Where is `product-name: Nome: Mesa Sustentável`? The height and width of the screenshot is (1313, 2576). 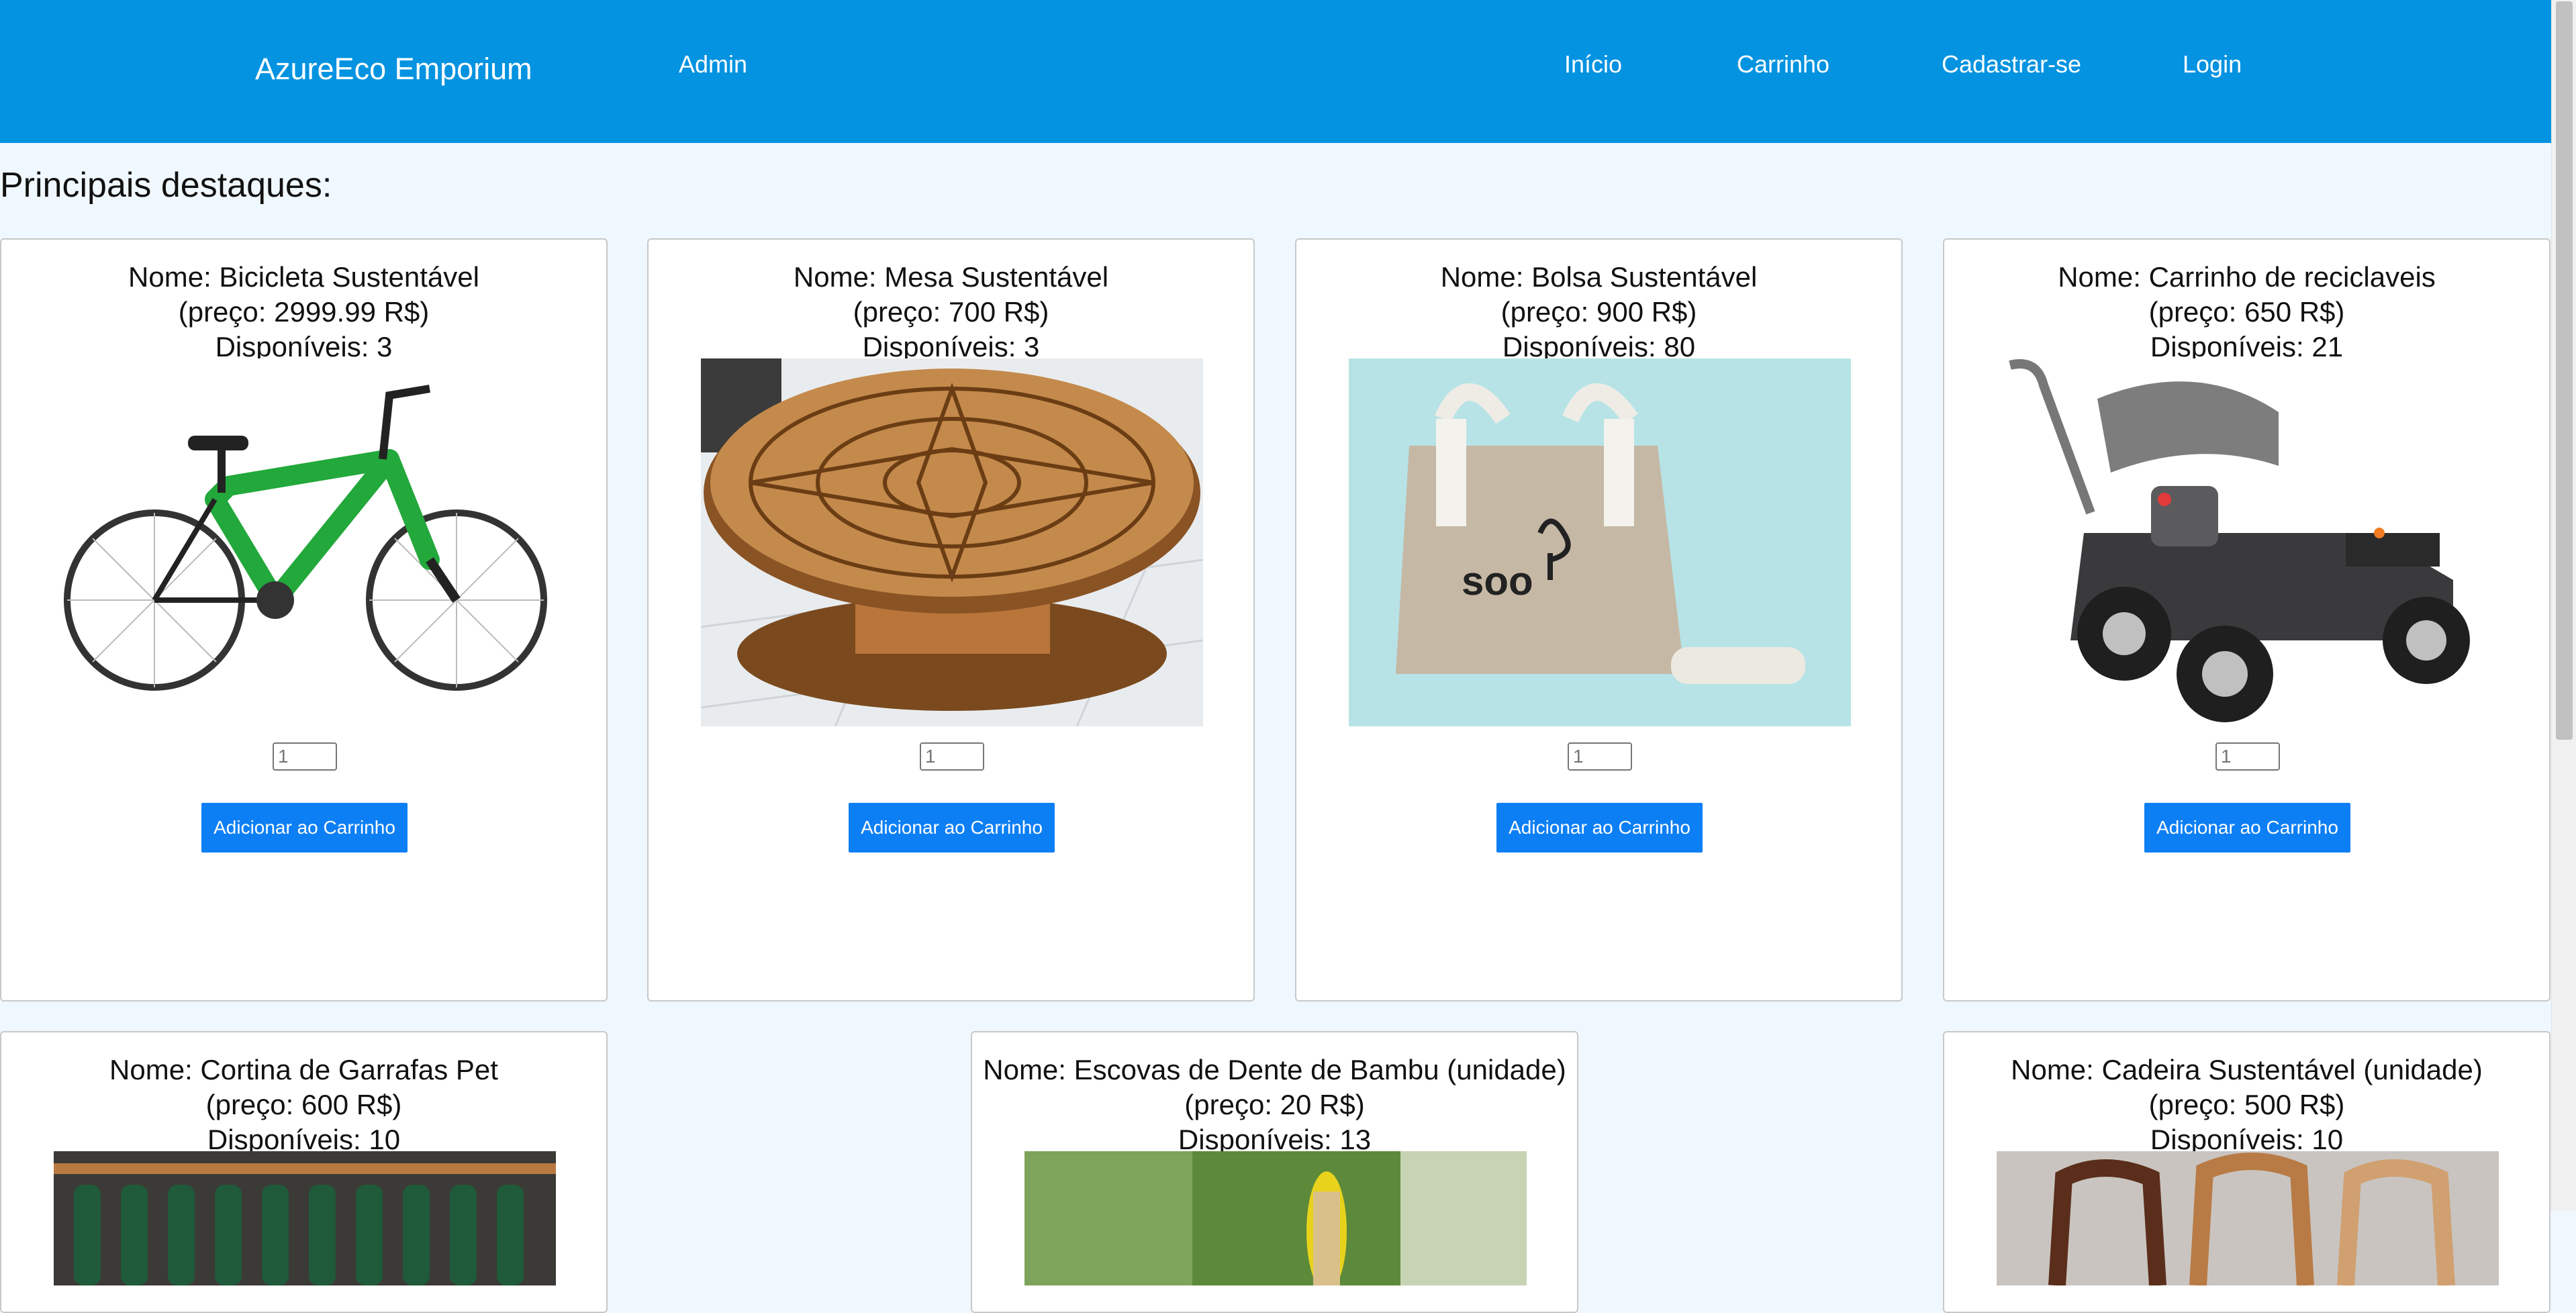
product-name: Nome: Mesa Sustentável is located at coordinates (951, 277).